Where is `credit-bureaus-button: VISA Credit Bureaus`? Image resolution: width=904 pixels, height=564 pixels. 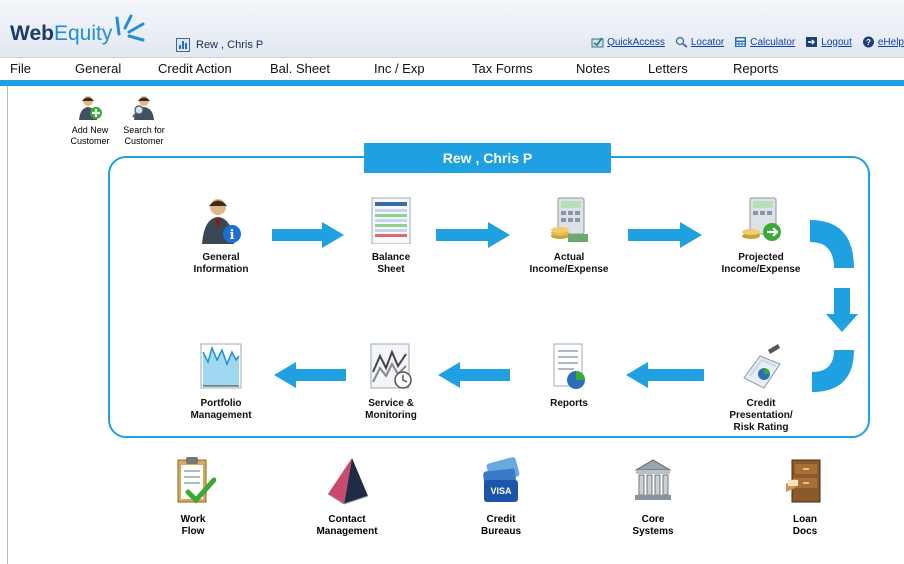
credit-bureaus-button: VISA Credit Bureaus is located at coordinates (501, 497).